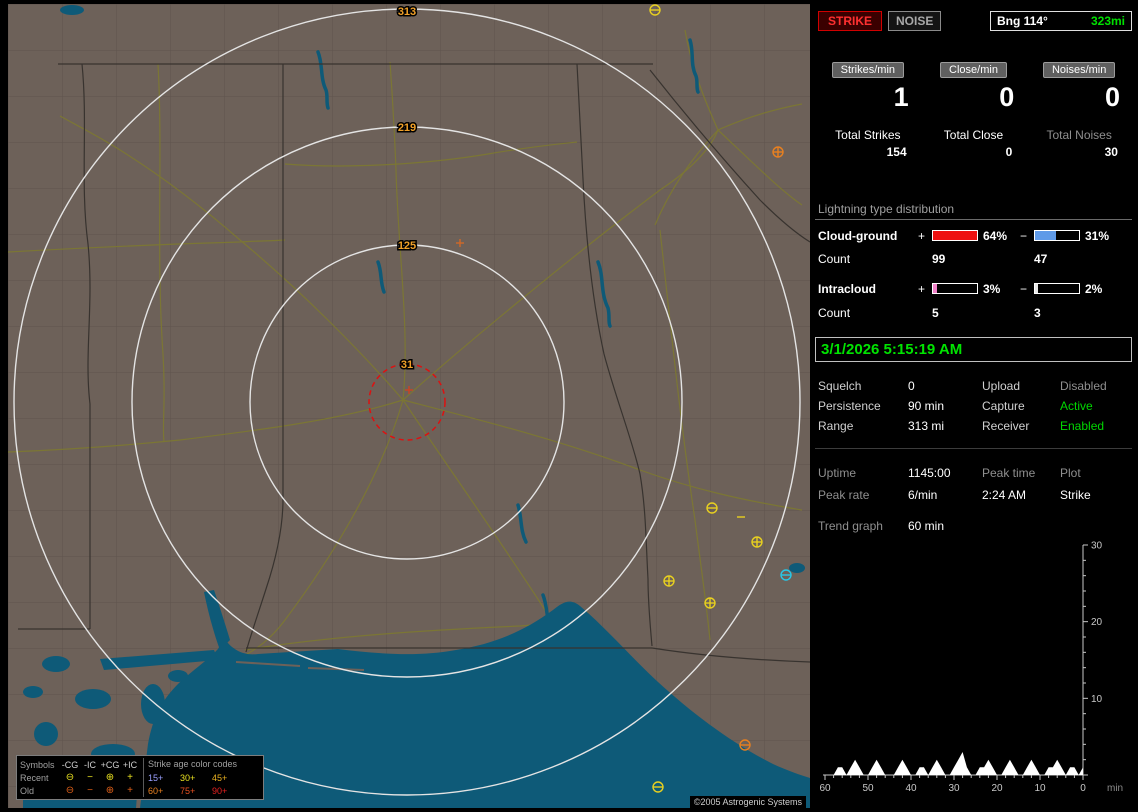 The image size is (1138, 812). I want to click on cg-plus-pct: 64%, so click(995, 235).